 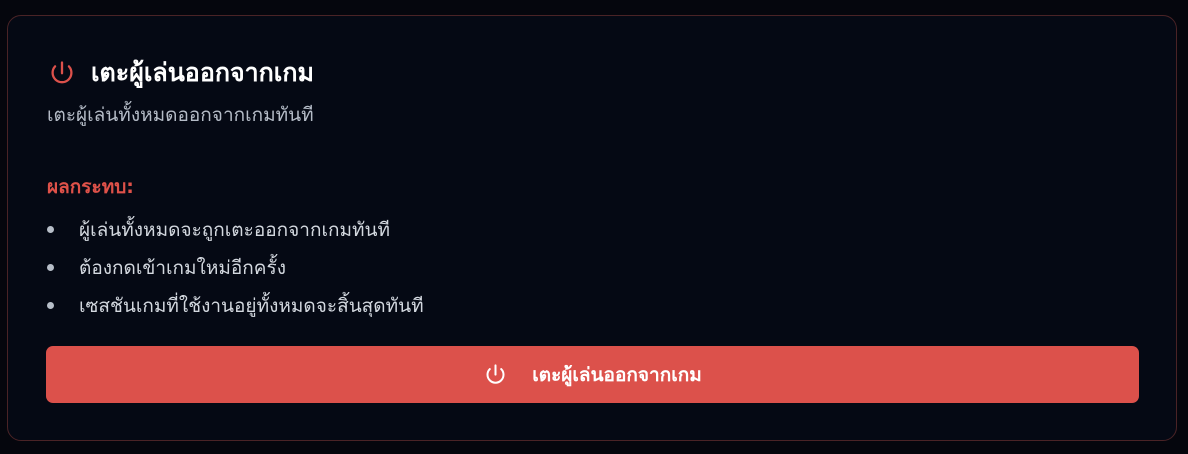 I want to click on impact-item: ผู้เล่นทั้งหมดจะถูกเตะออกจากเกมทันที, so click(x=235, y=234).